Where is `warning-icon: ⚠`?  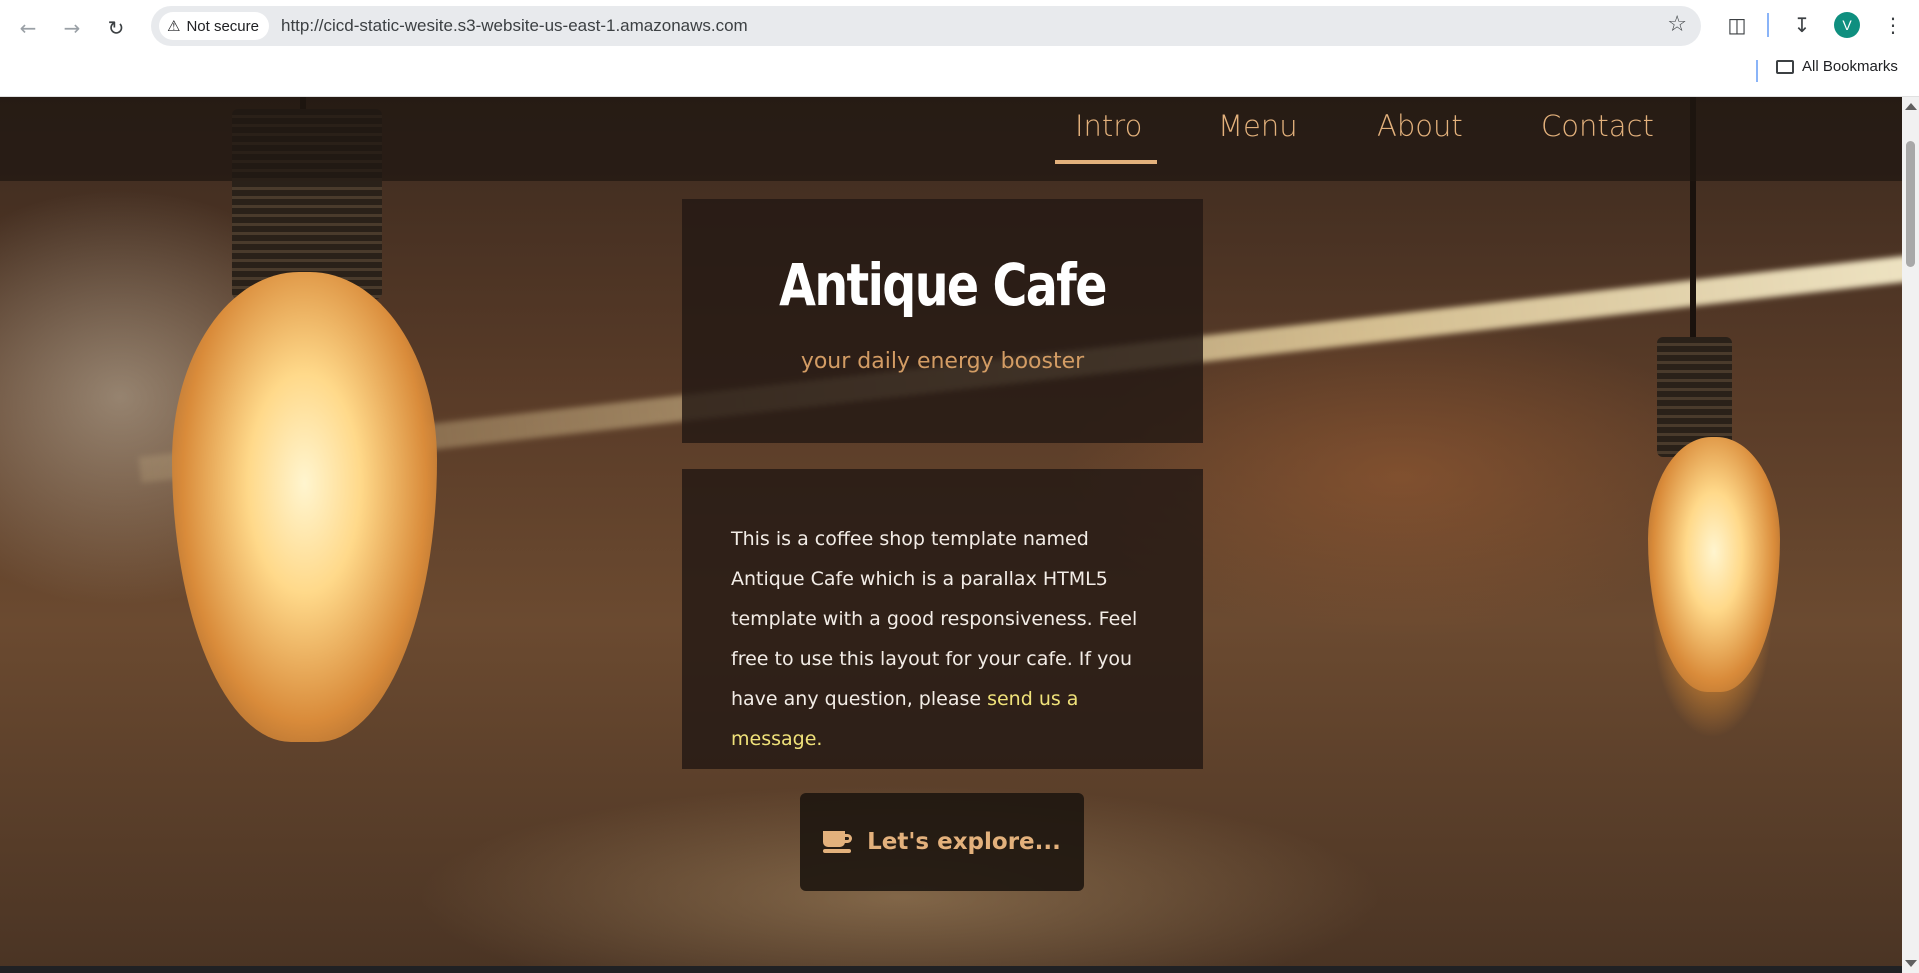
warning-icon: ⚠ is located at coordinates (174, 26).